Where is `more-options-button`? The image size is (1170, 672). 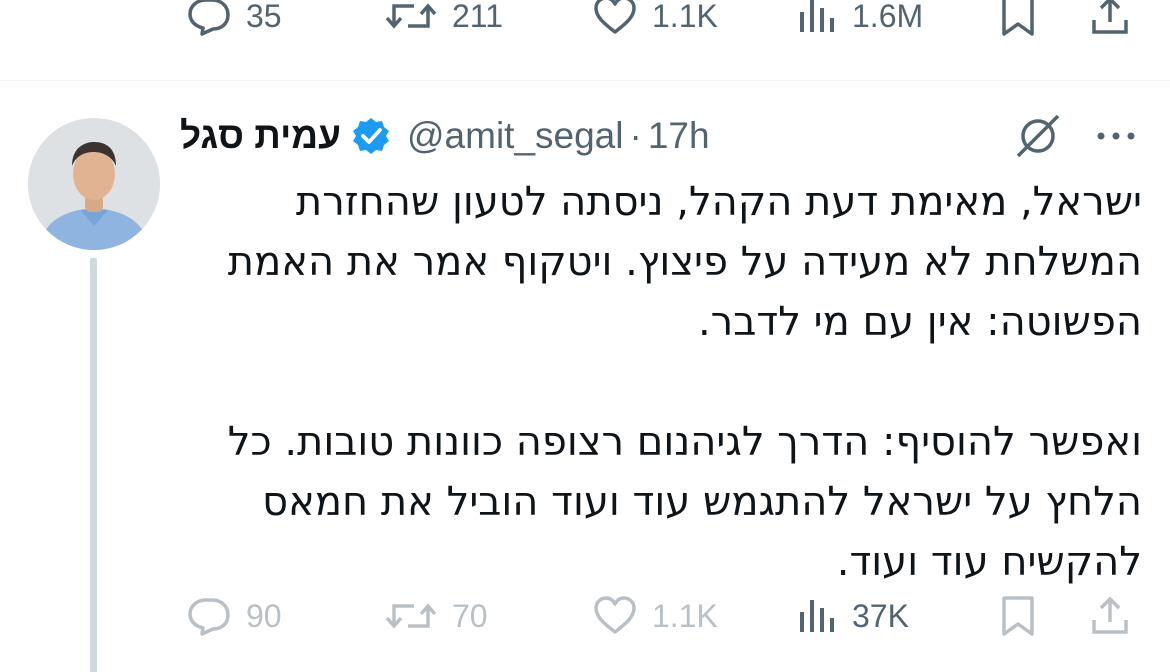
more-options-button is located at coordinates (1116, 136).